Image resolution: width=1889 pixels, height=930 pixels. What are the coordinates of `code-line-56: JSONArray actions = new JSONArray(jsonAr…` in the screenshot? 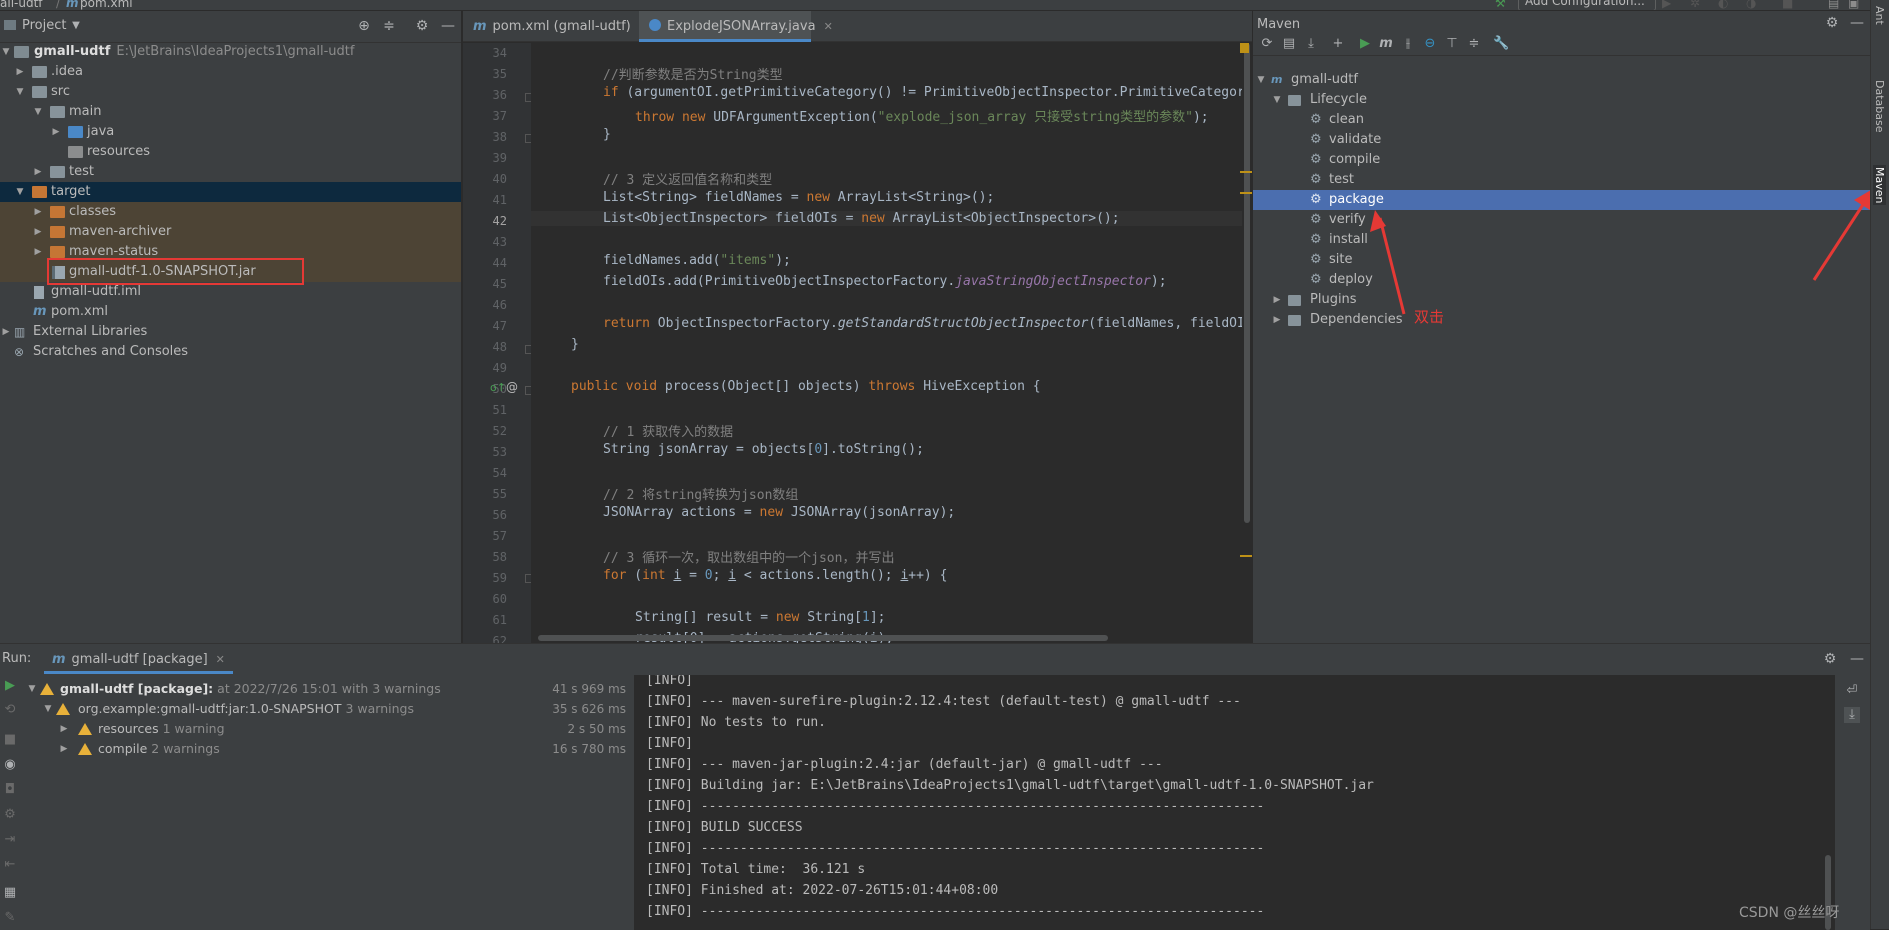 It's located at (779, 512).